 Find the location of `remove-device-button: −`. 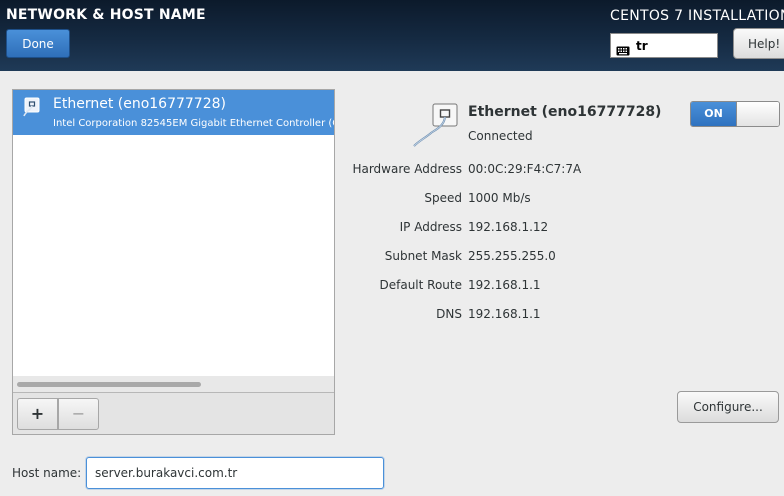

remove-device-button: − is located at coordinates (78, 414).